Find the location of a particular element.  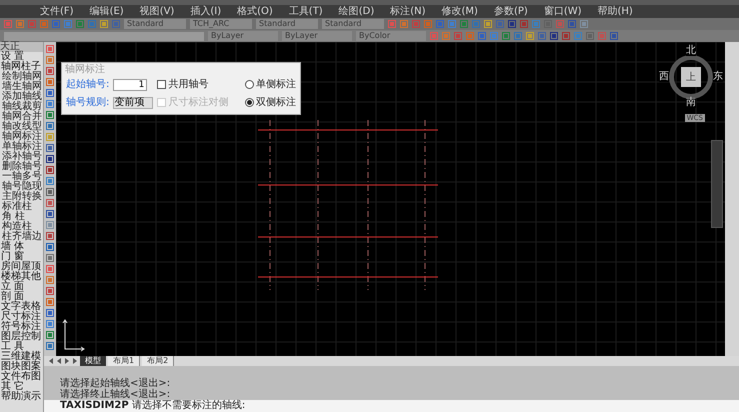

sidebar-item: 工 具 is located at coordinates (21, 347).